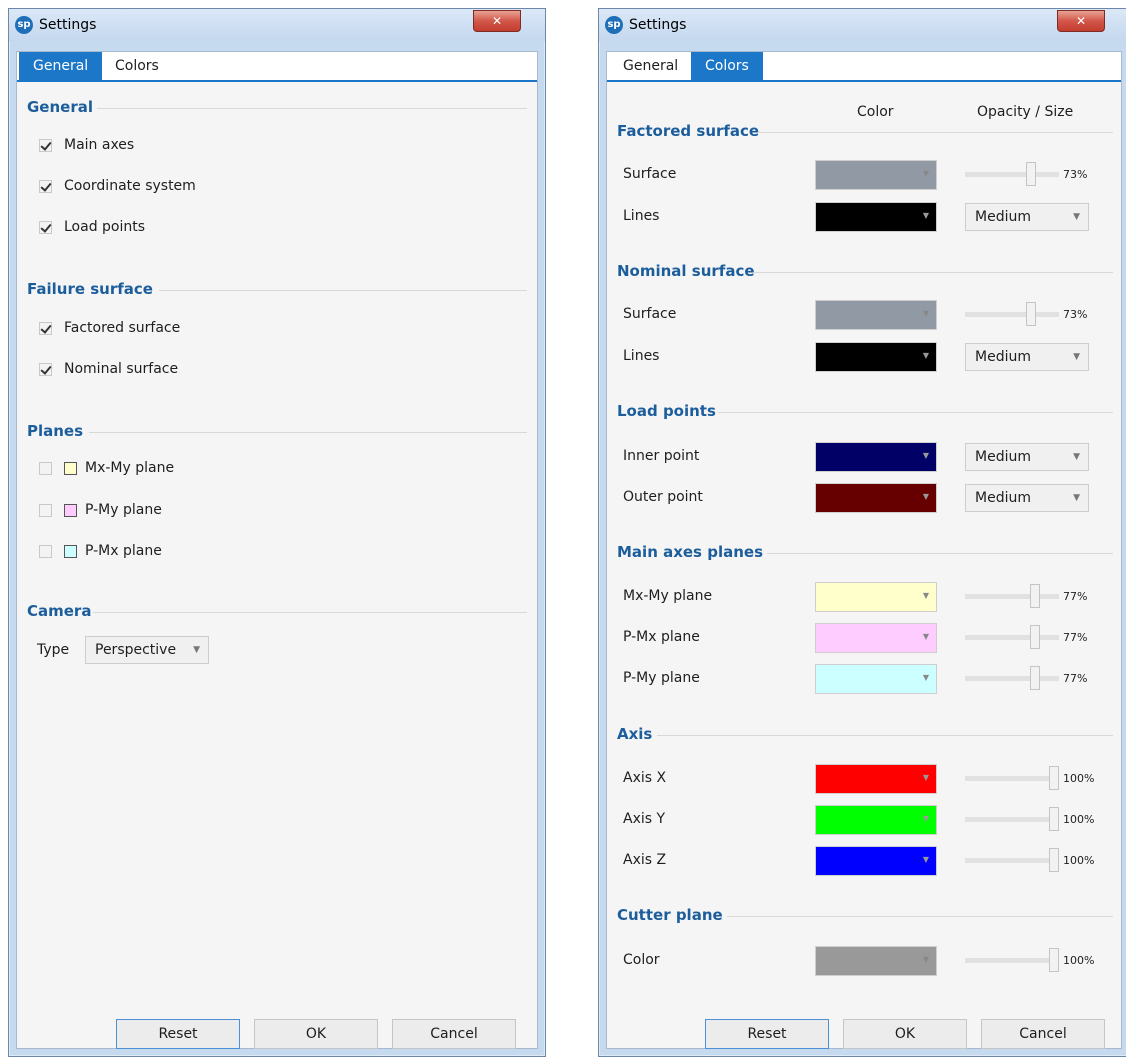 The height and width of the screenshot is (1059, 1126). What do you see at coordinates (865, 131) in the screenshot?
I see `section-factored: Factored surface` at bounding box center [865, 131].